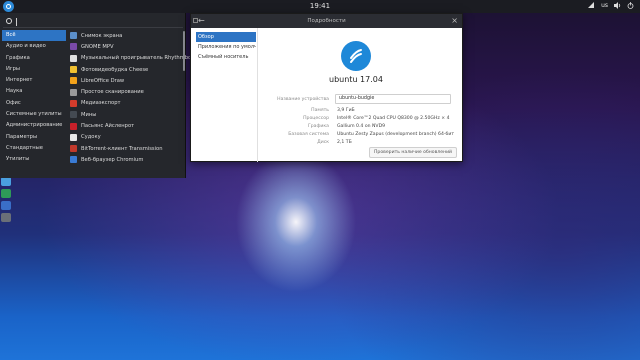 This screenshot has height=360, width=640. Describe the element at coordinates (604, 5) in the screenshot. I see `keyboard-layout: us` at that location.